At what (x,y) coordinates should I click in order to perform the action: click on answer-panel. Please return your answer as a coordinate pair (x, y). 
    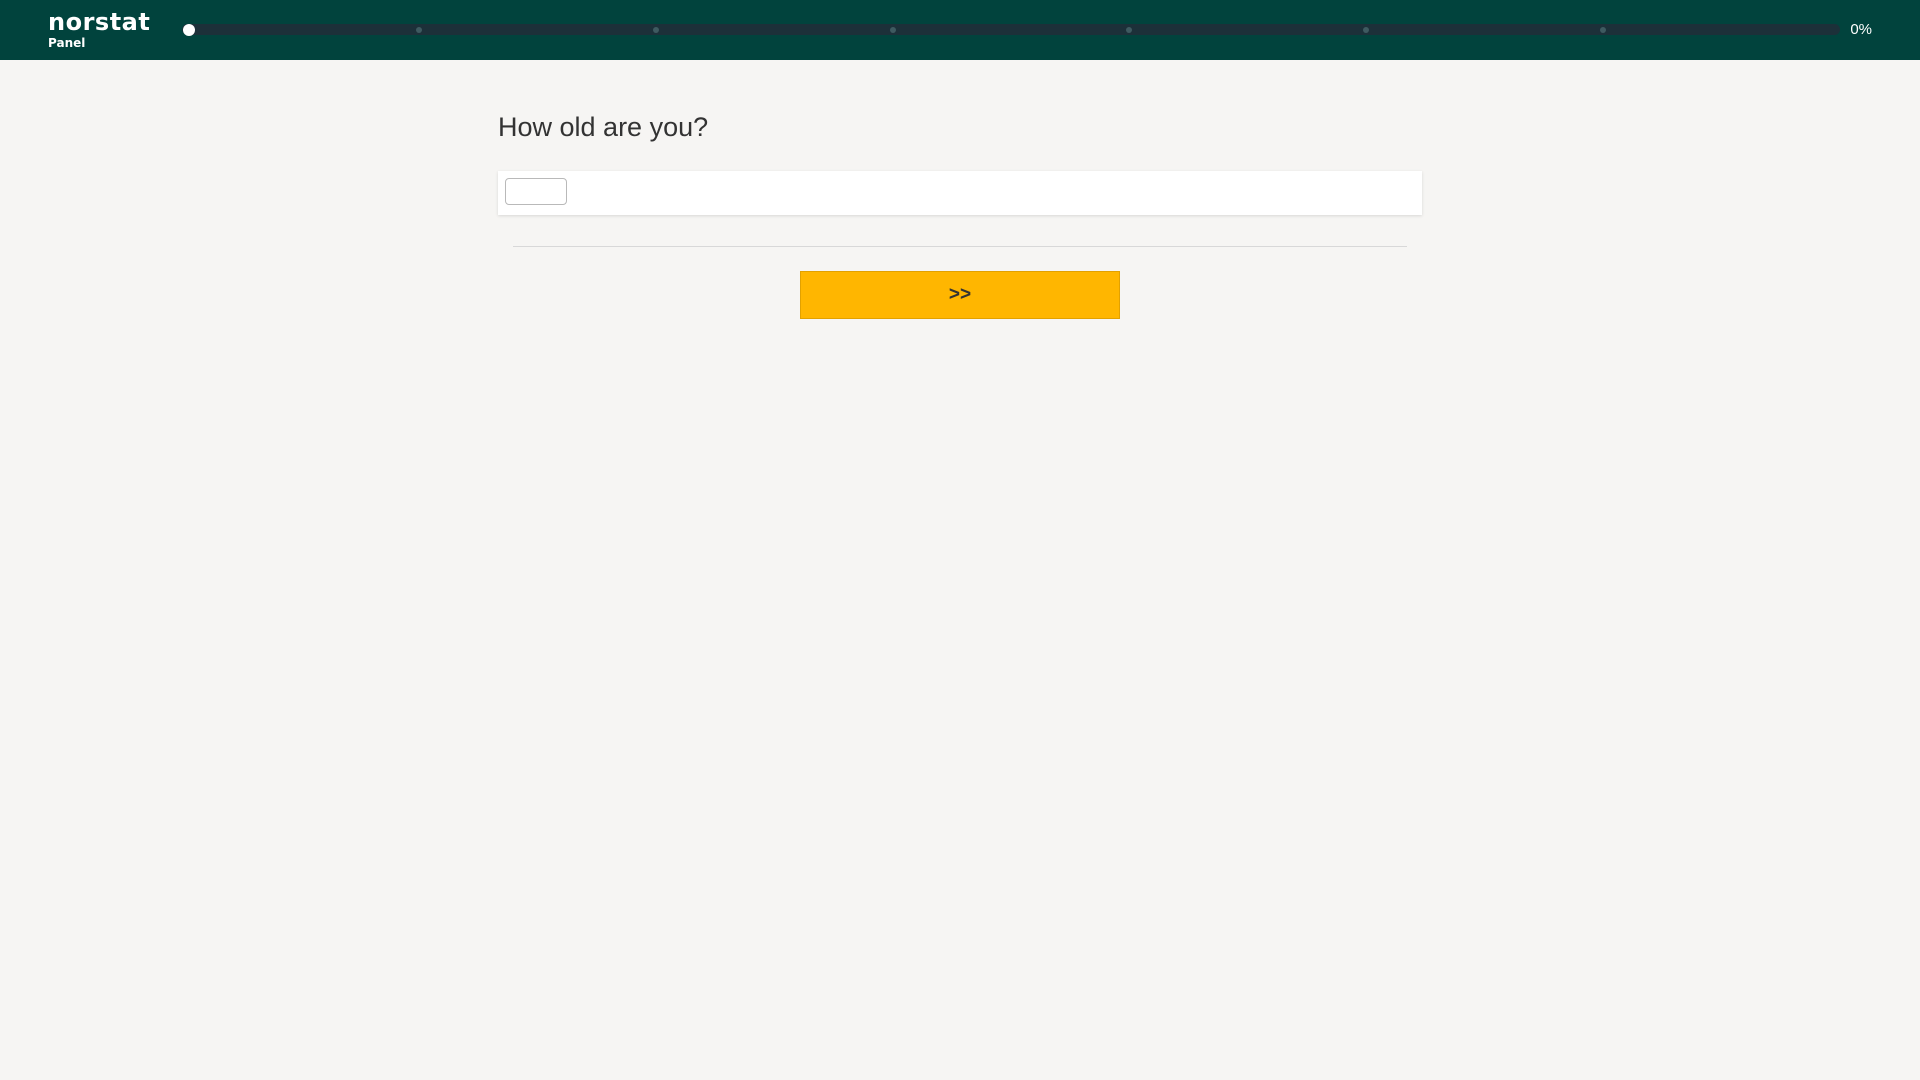
    Looking at the image, I should click on (960, 193).